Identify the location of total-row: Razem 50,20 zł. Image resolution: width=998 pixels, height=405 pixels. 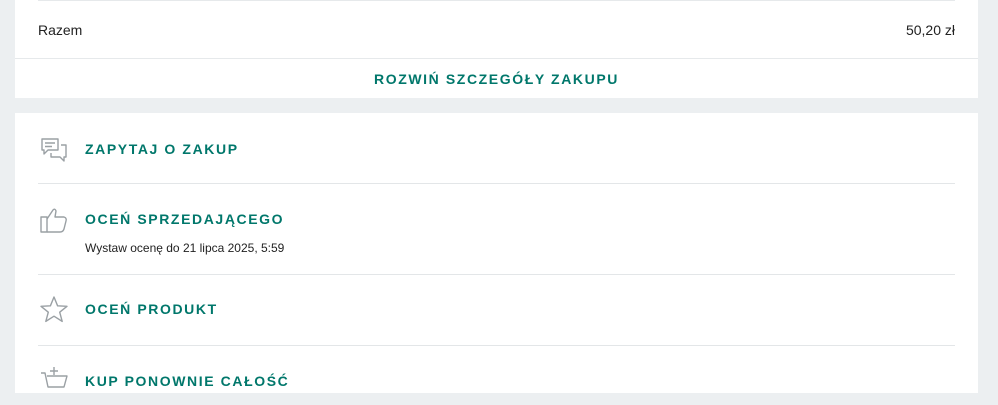
(496, 29).